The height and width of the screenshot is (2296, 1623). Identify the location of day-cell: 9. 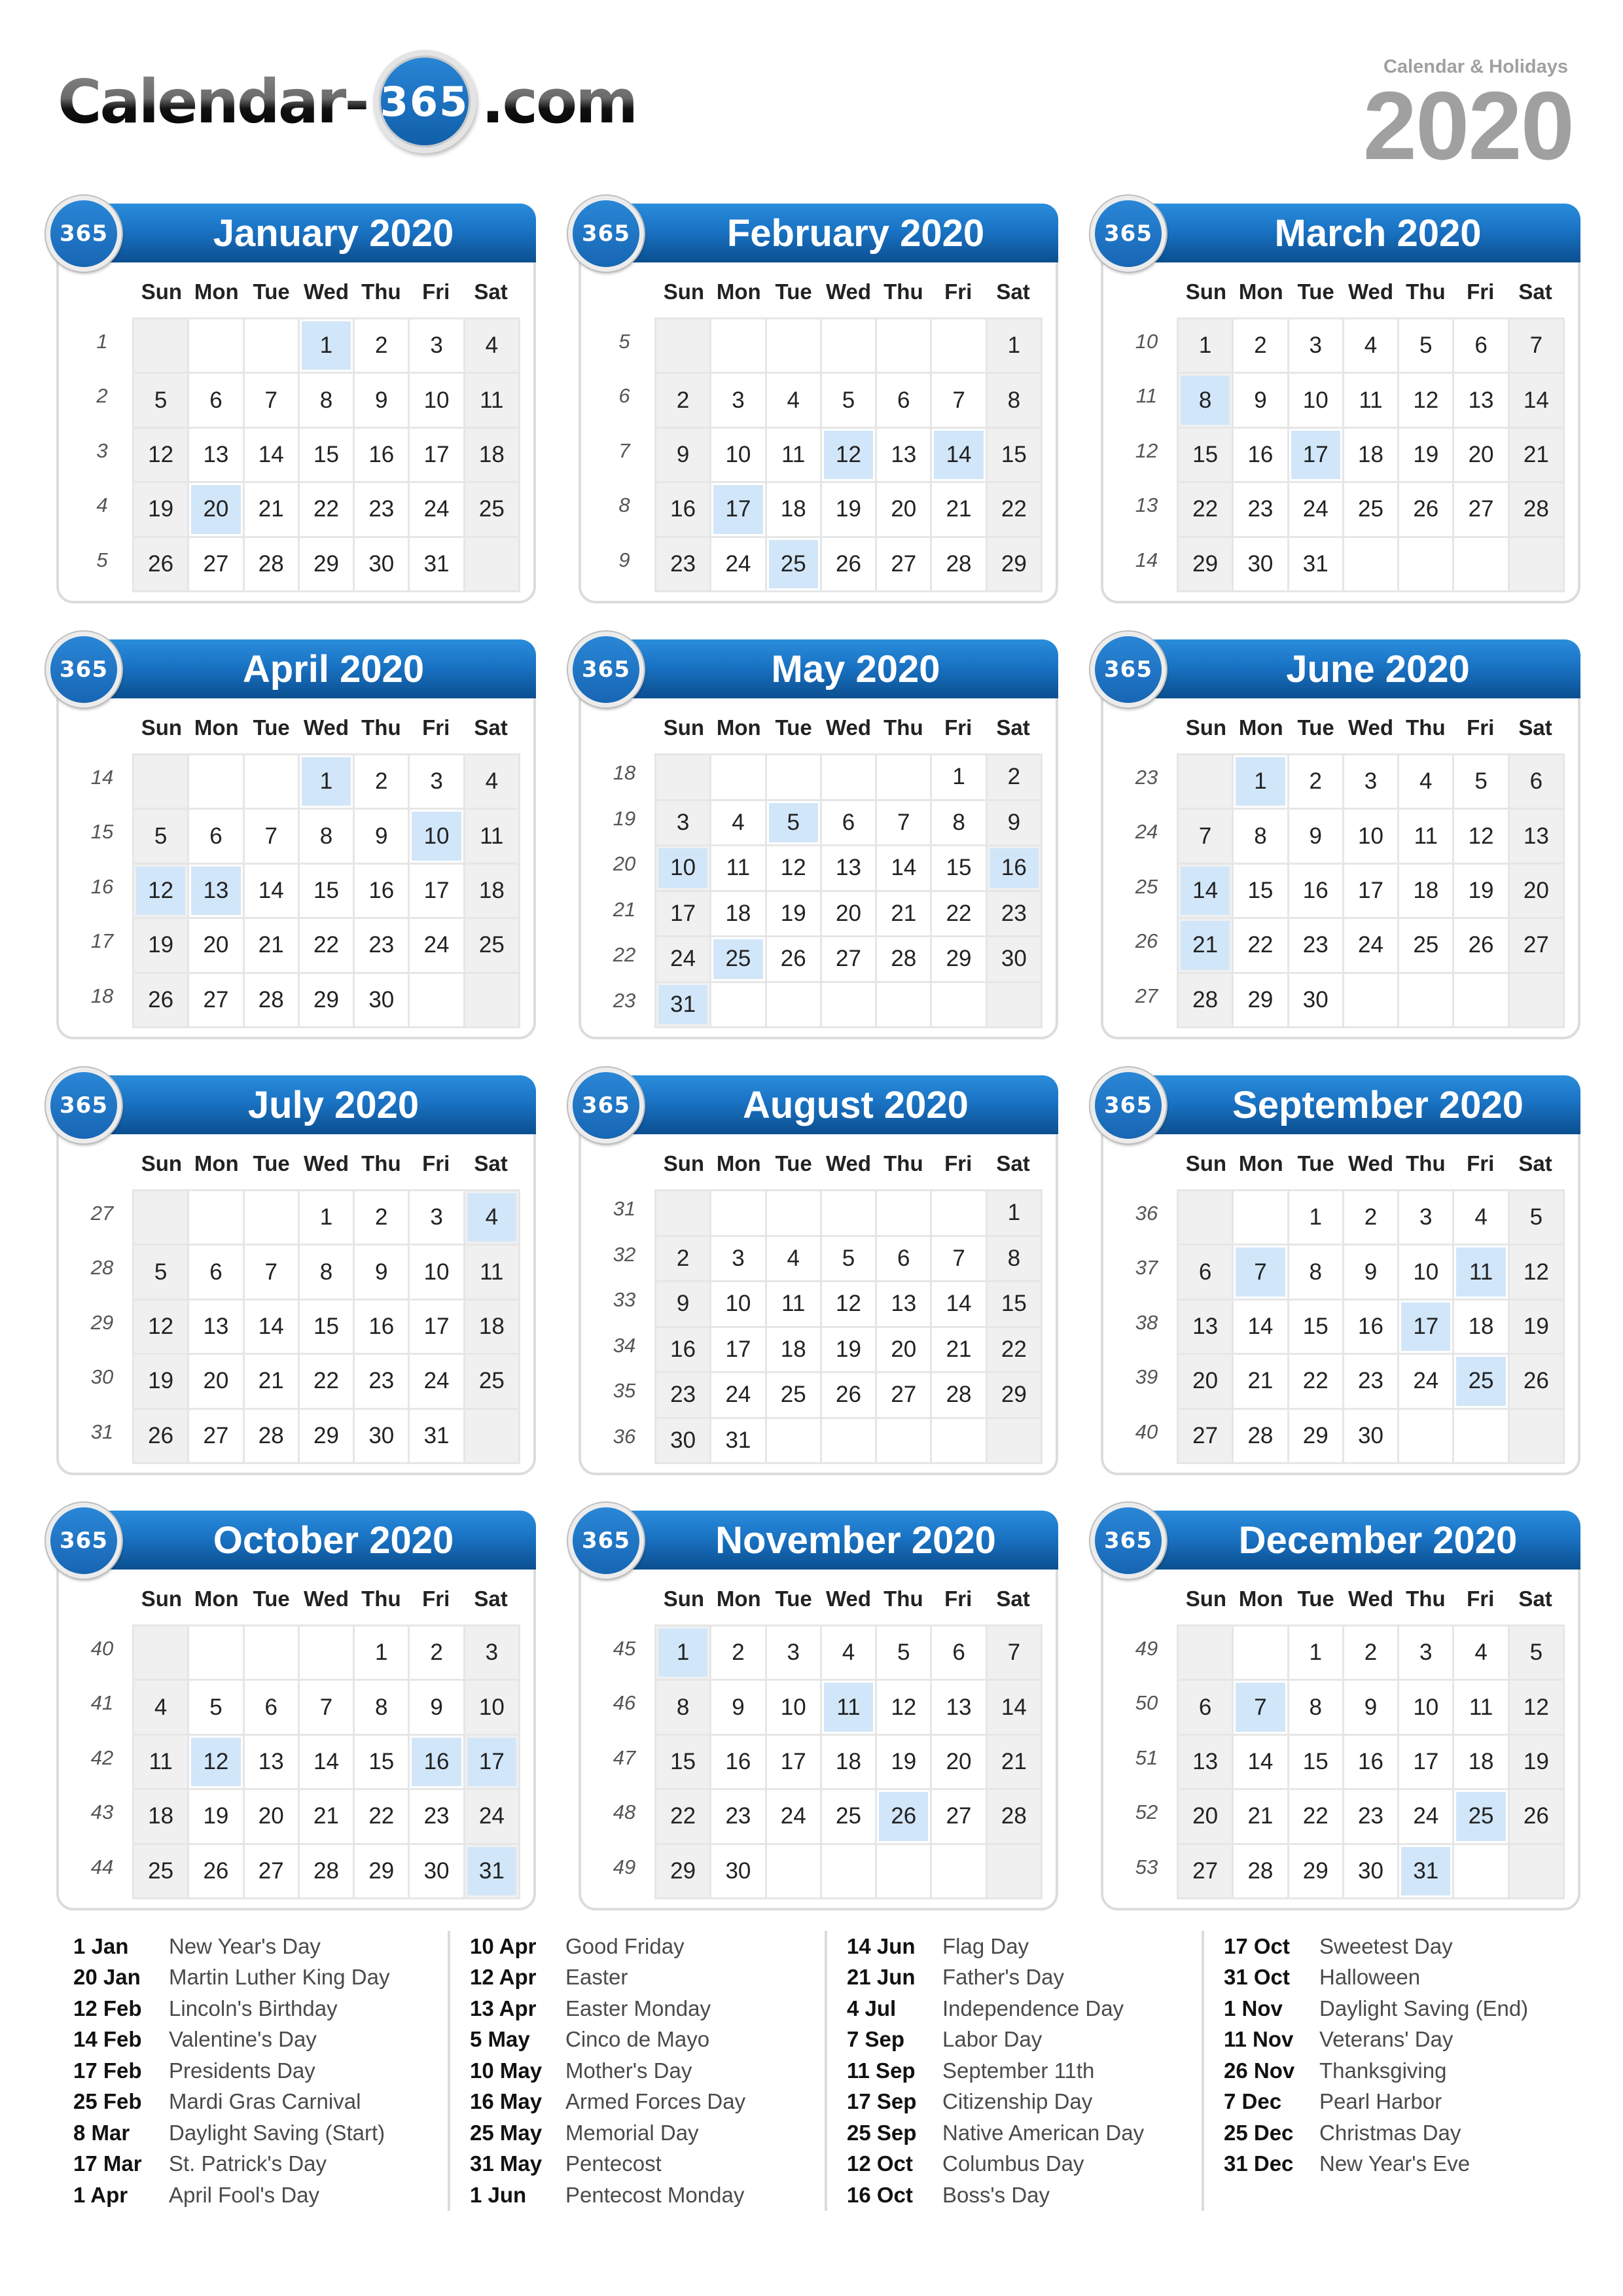
(1261, 401).